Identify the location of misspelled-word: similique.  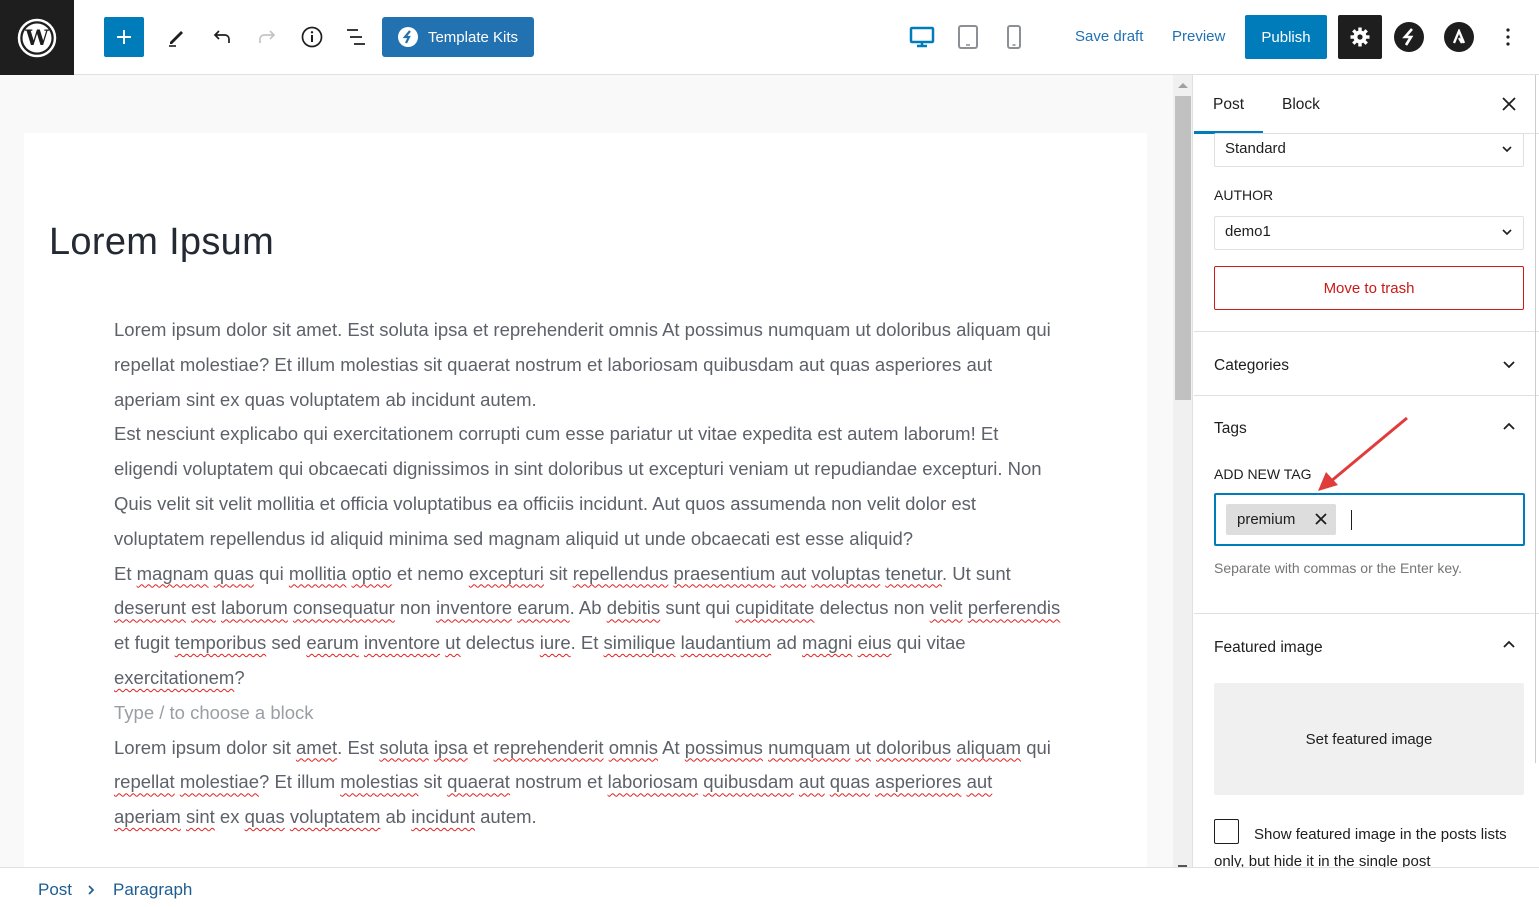
(640, 642).